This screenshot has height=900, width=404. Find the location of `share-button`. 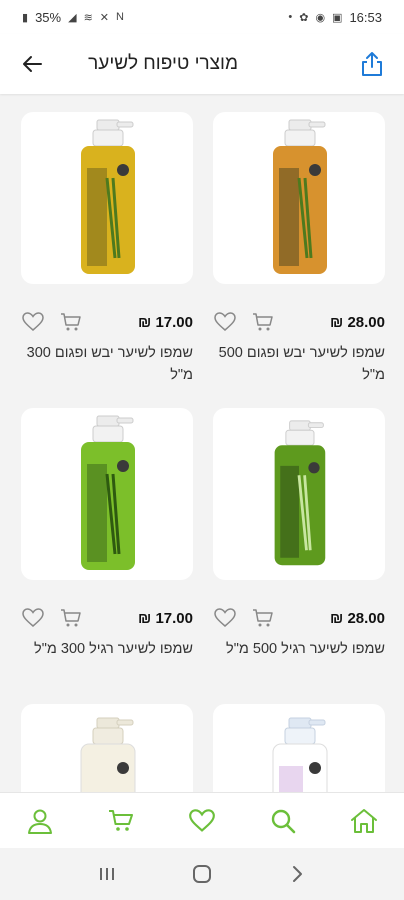

share-button is located at coordinates (372, 64).